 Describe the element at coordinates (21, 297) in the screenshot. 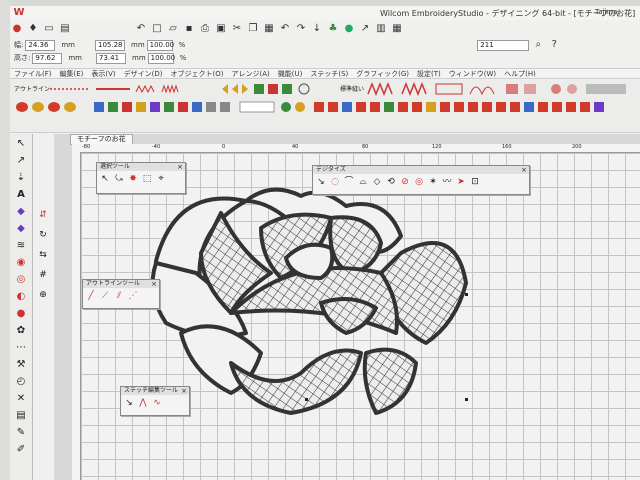

I see `sequin-tool-icon: ◐` at that location.